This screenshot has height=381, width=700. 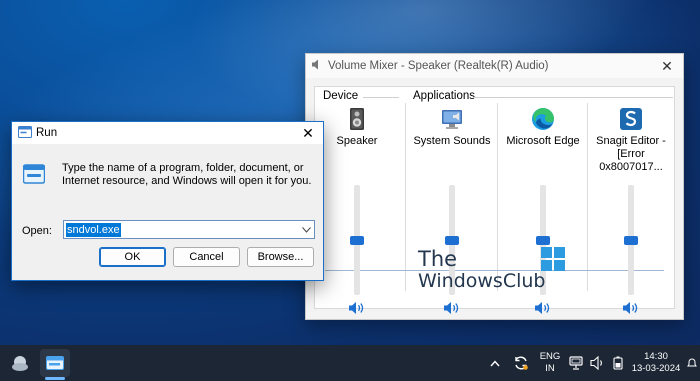 I want to click on edge-volume-slider, so click(x=543, y=240).